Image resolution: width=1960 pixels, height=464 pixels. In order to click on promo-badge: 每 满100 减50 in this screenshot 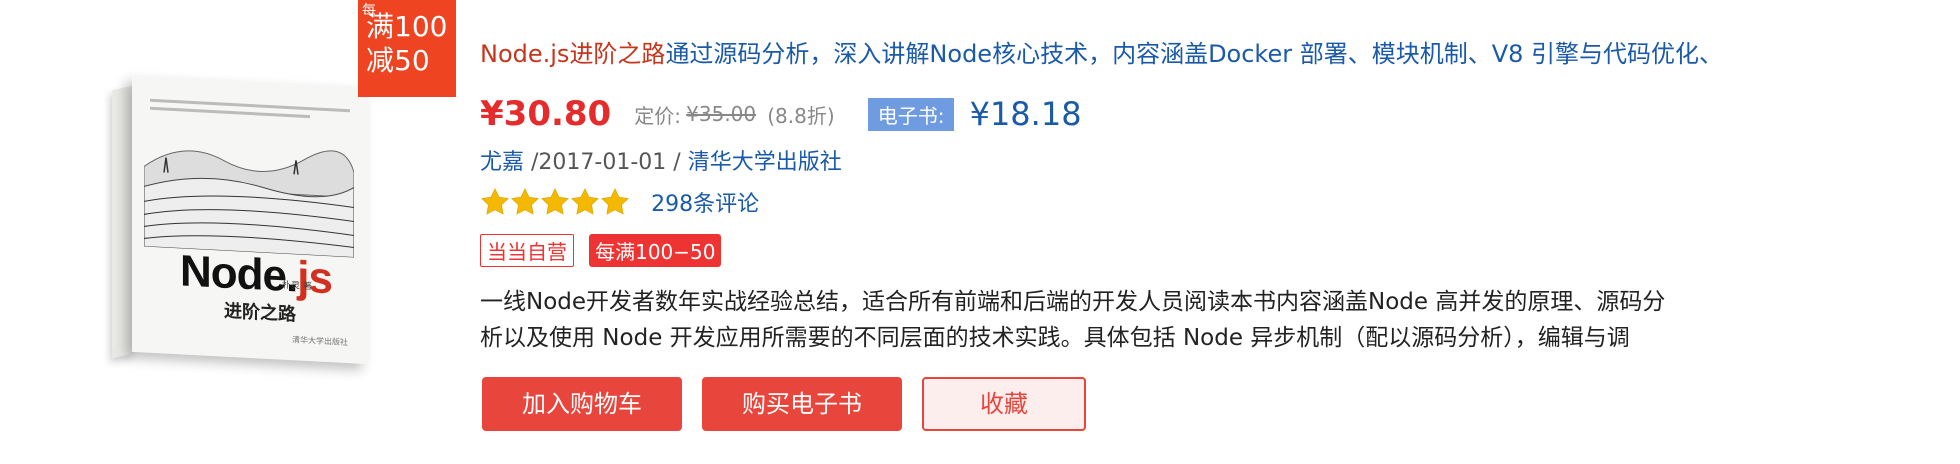, I will do `click(407, 48)`.